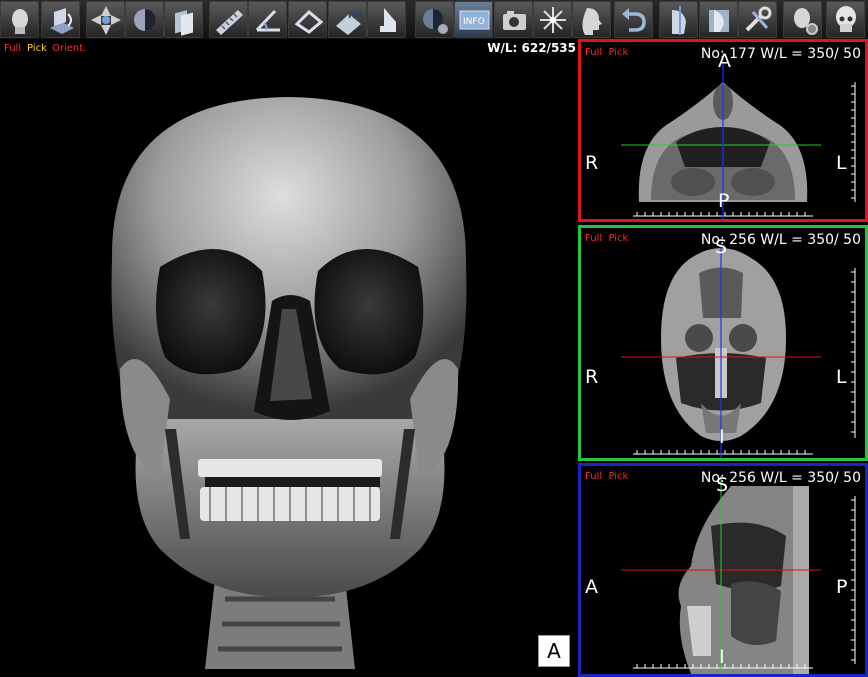  Describe the element at coordinates (591, 19) in the screenshot. I see `head-profile-icon` at that location.